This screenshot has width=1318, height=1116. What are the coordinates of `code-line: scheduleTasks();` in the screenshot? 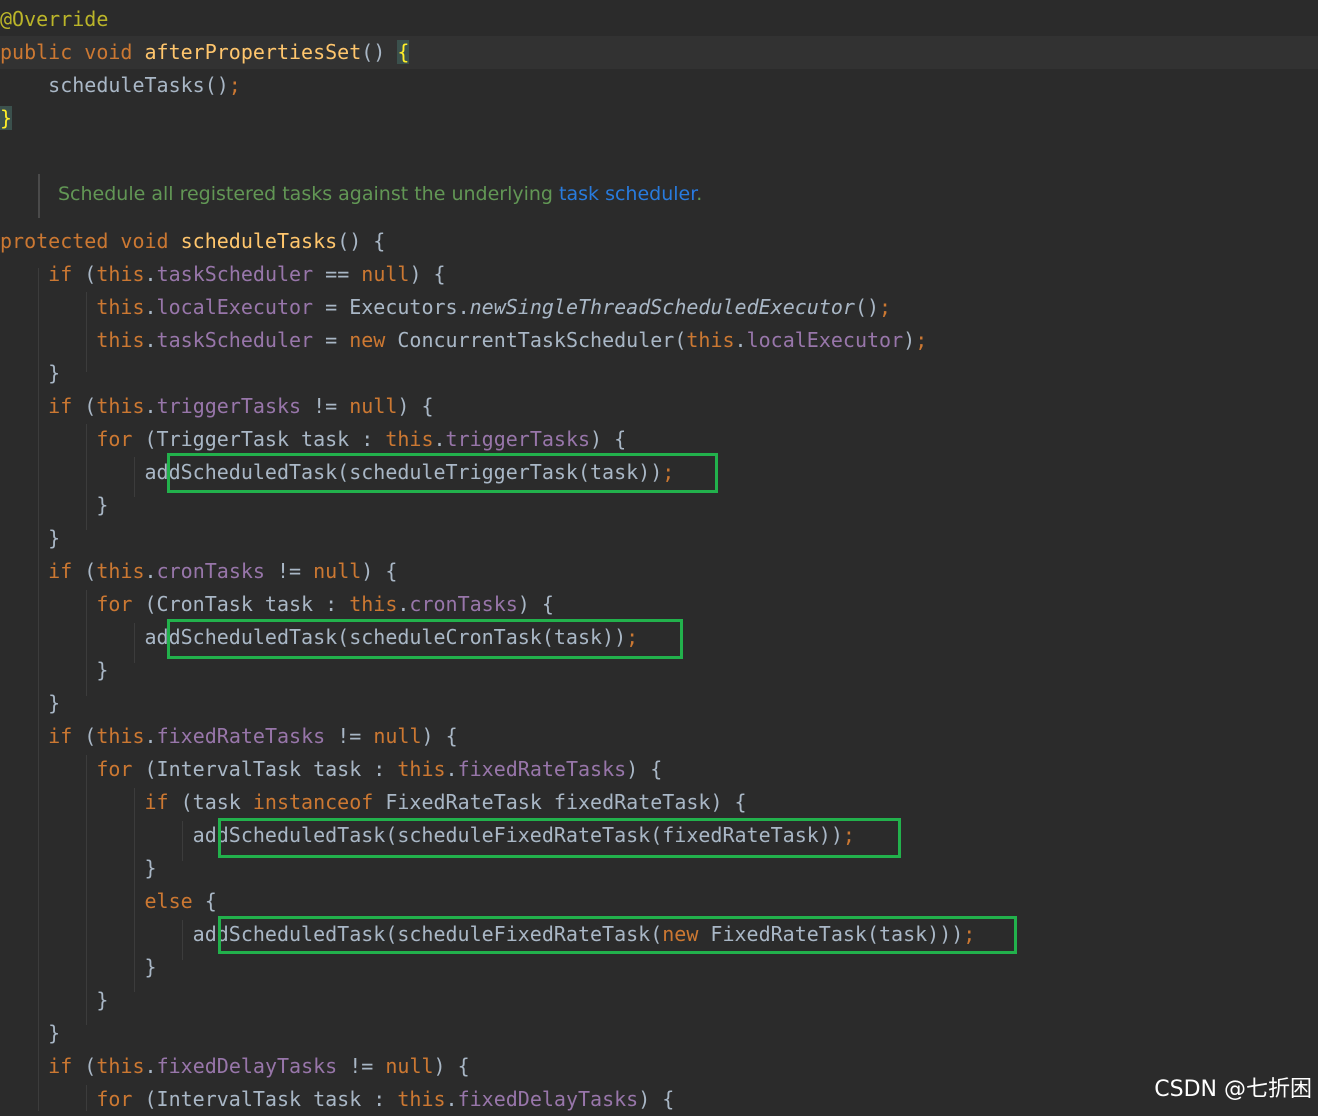 It's located at (659, 85).